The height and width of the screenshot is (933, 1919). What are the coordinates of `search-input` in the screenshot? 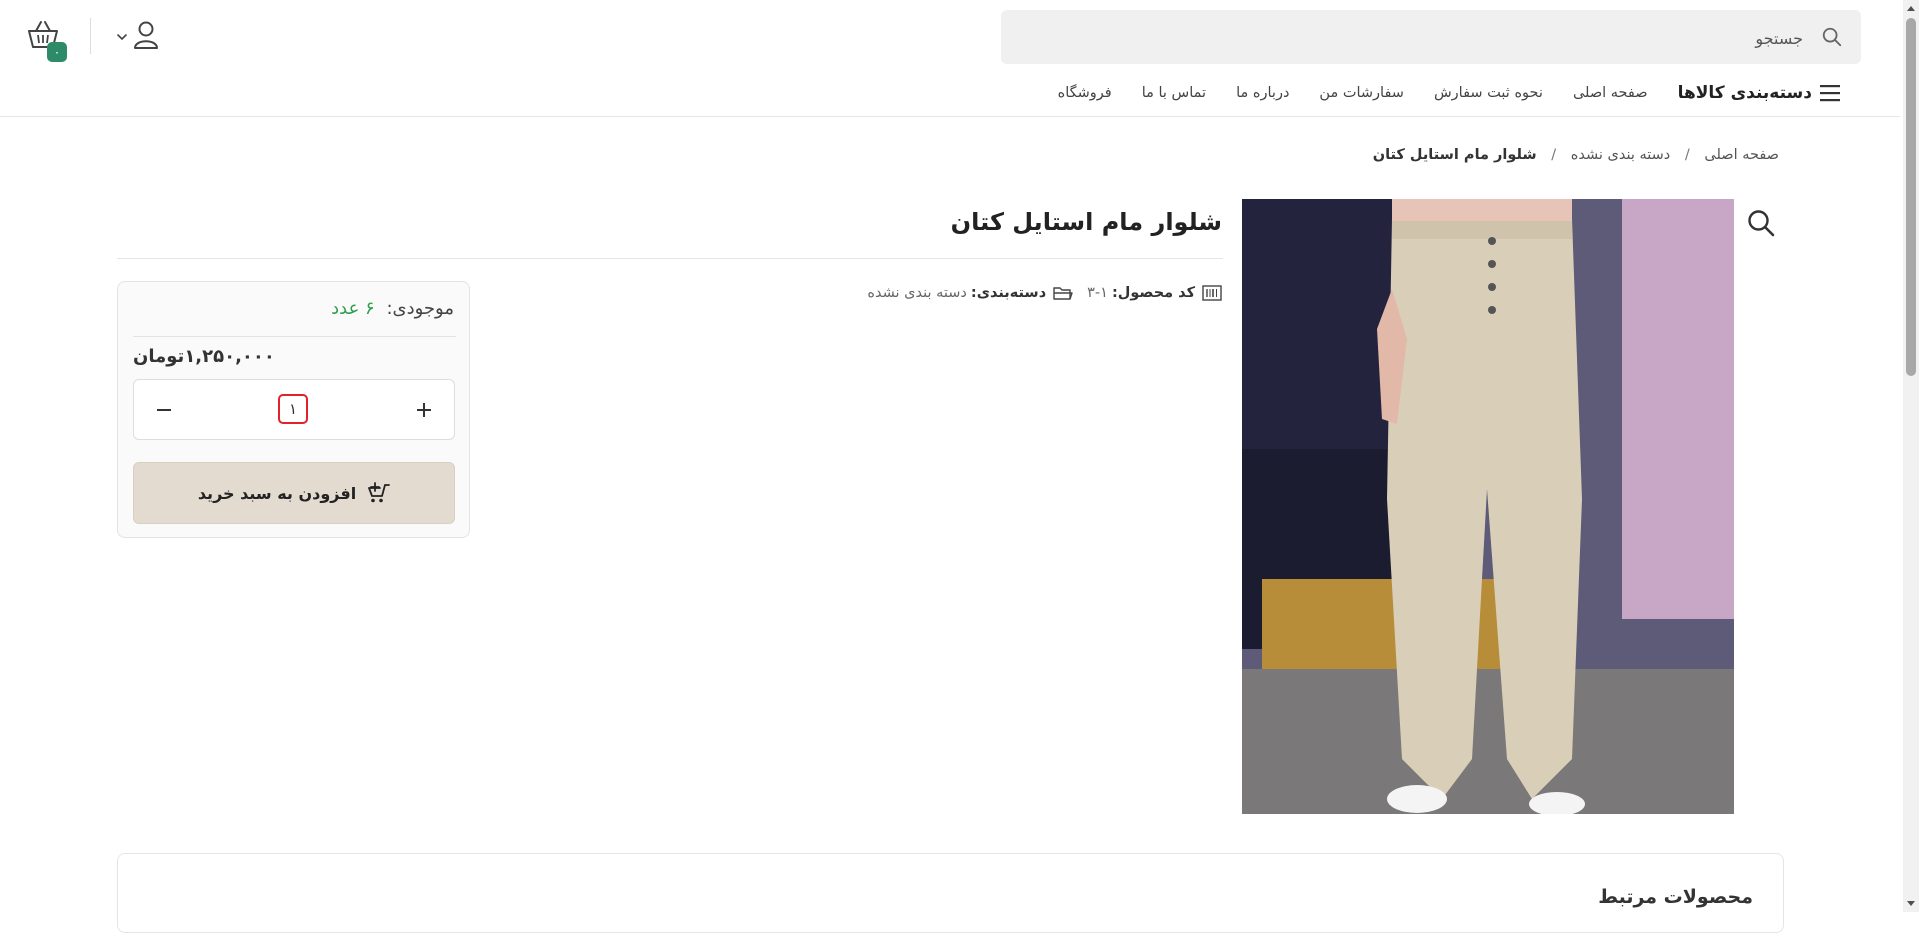 It's located at (1423, 38).